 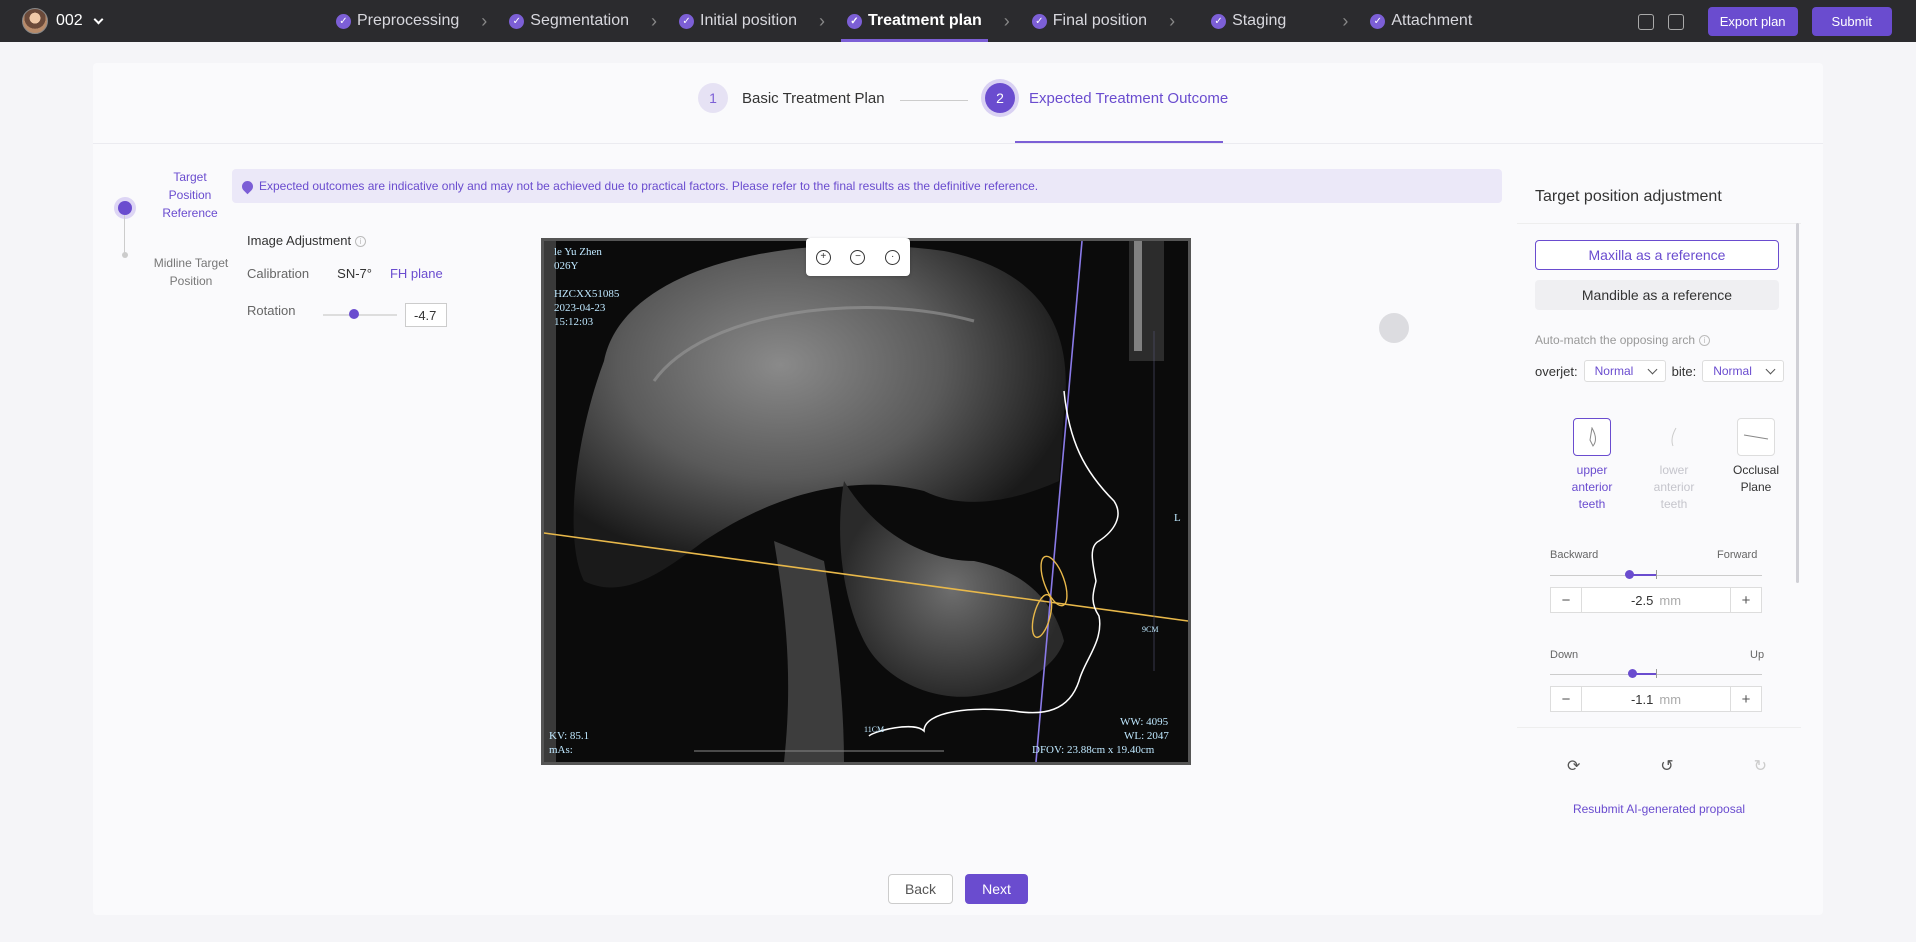 I want to click on lower-anterior-teeth-option: lower anterior teeth, so click(x=1674, y=465).